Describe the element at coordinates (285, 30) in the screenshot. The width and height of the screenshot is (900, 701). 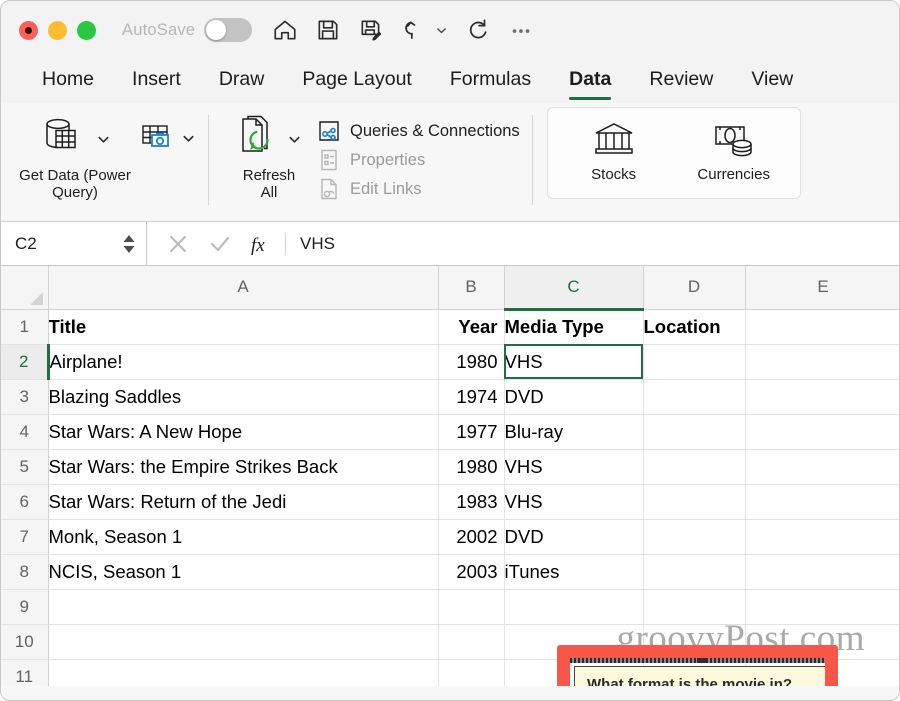
I see `home-icon` at that location.